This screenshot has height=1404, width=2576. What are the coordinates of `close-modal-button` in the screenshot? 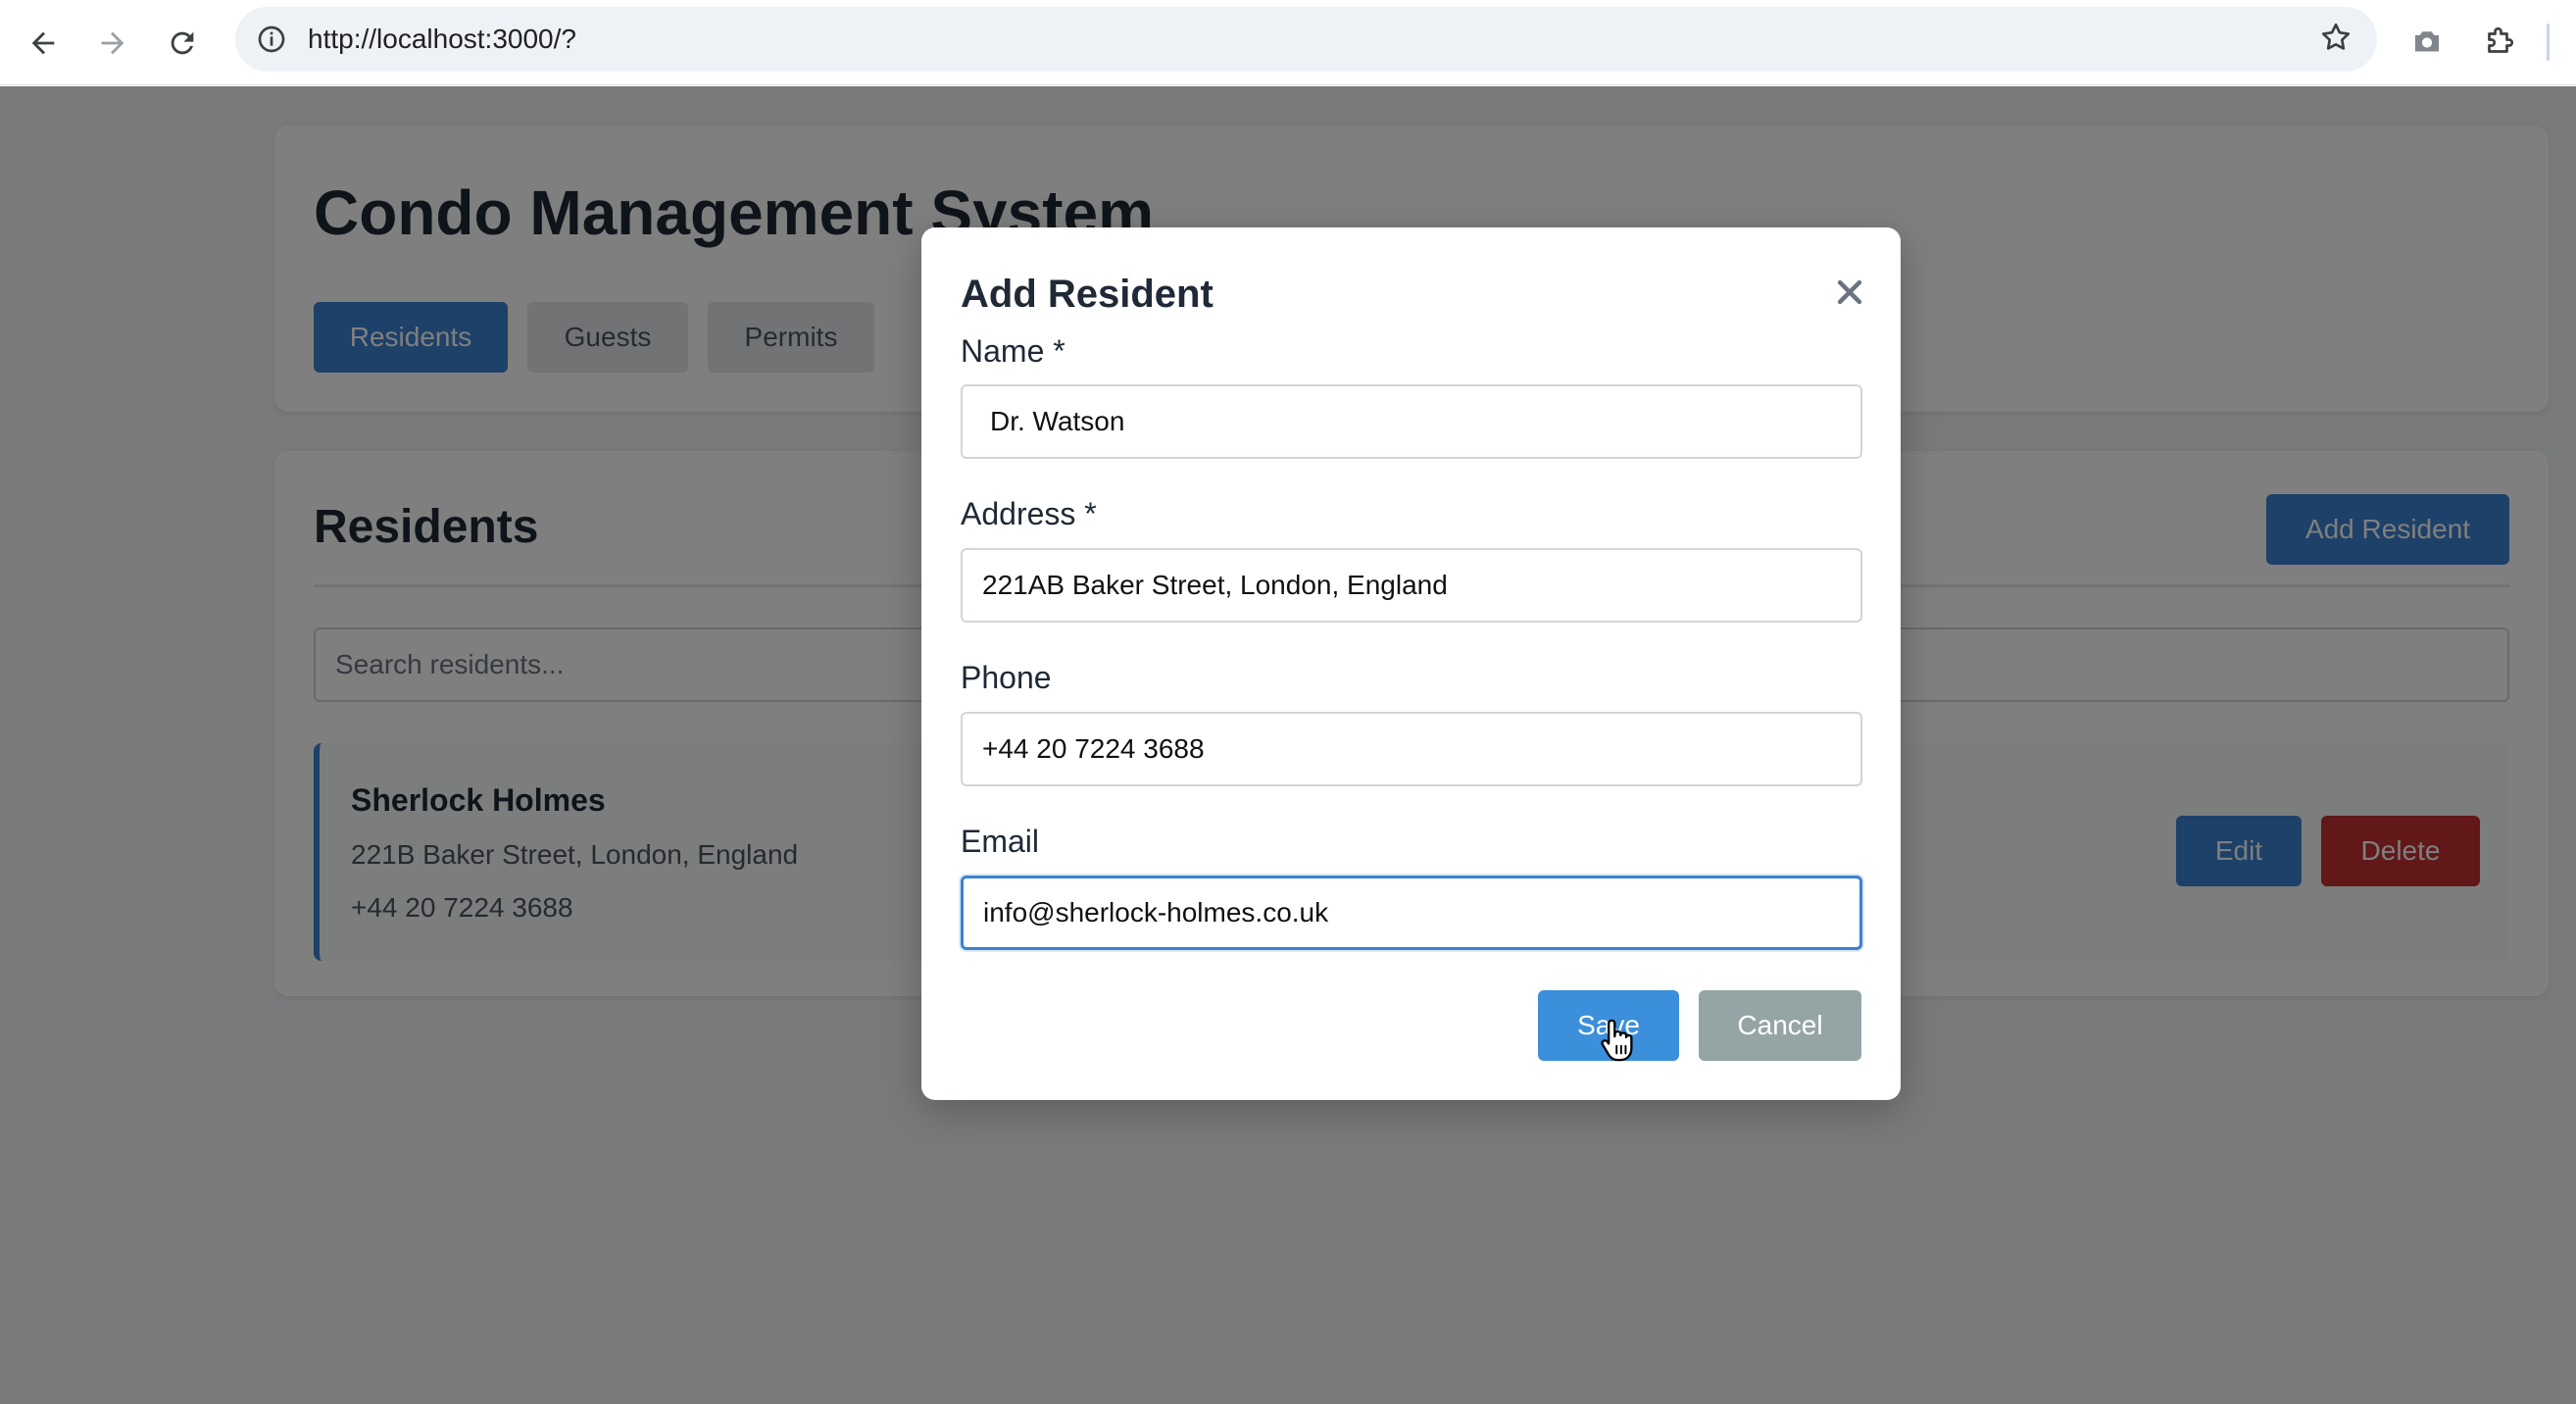 It's located at (1849, 292).